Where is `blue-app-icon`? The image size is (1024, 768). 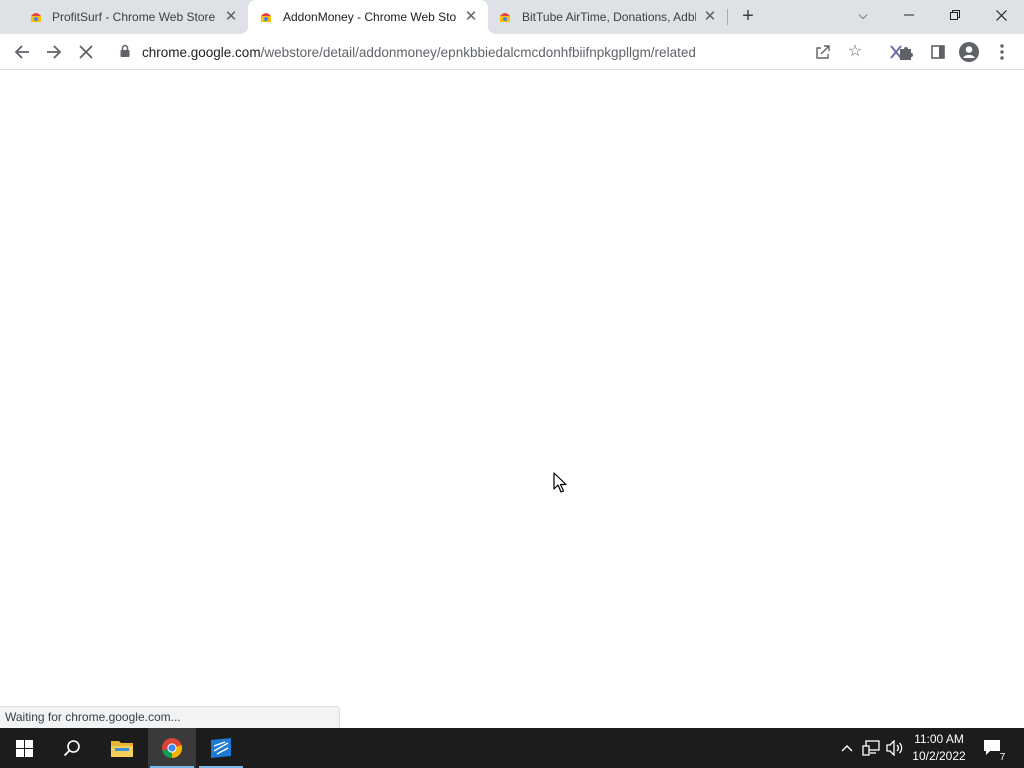
blue-app-icon is located at coordinates (221, 748).